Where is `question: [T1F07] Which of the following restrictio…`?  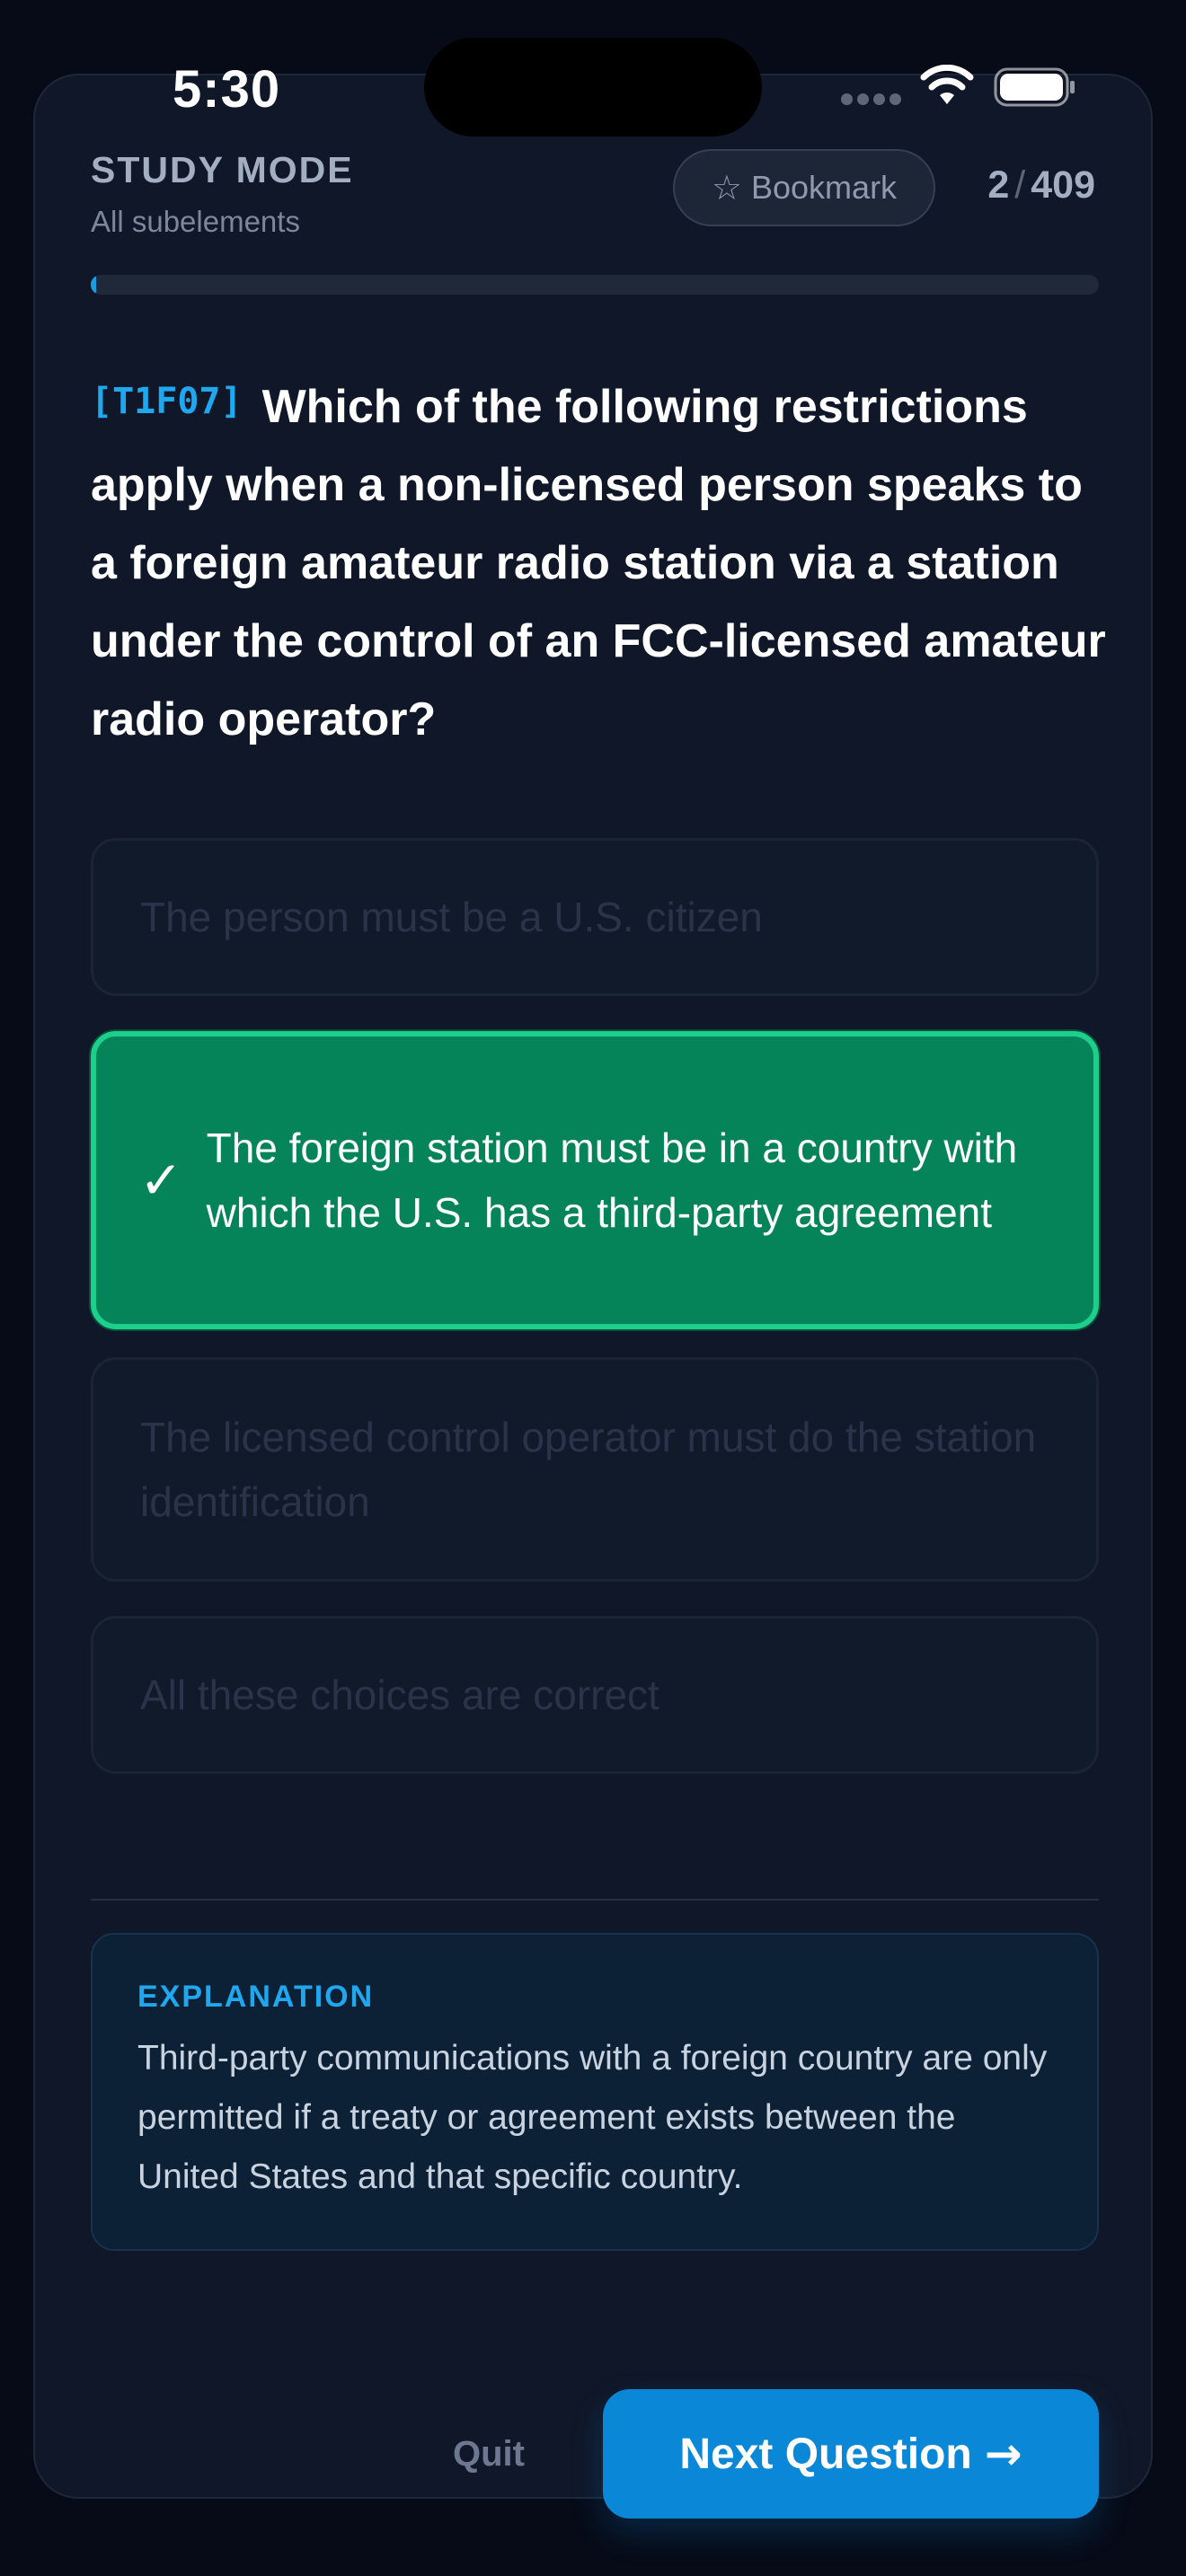 question: [T1F07] Which of the following restrictio… is located at coordinates (598, 561).